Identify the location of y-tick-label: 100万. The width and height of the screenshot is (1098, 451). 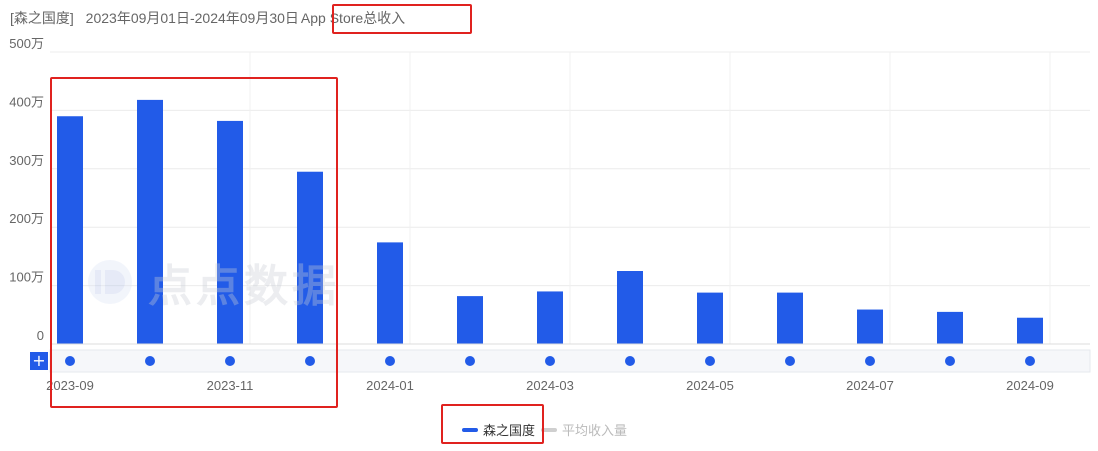
(26, 277).